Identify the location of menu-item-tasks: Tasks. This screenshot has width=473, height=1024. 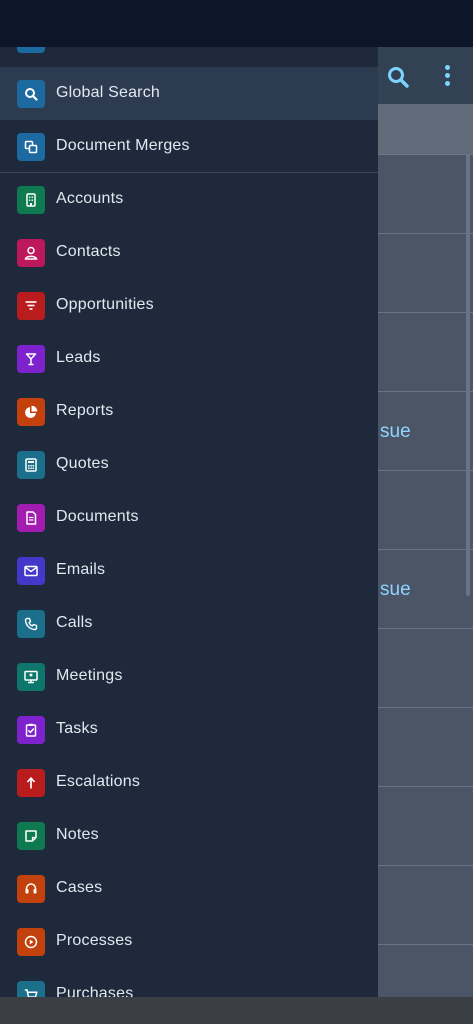
(189, 729).